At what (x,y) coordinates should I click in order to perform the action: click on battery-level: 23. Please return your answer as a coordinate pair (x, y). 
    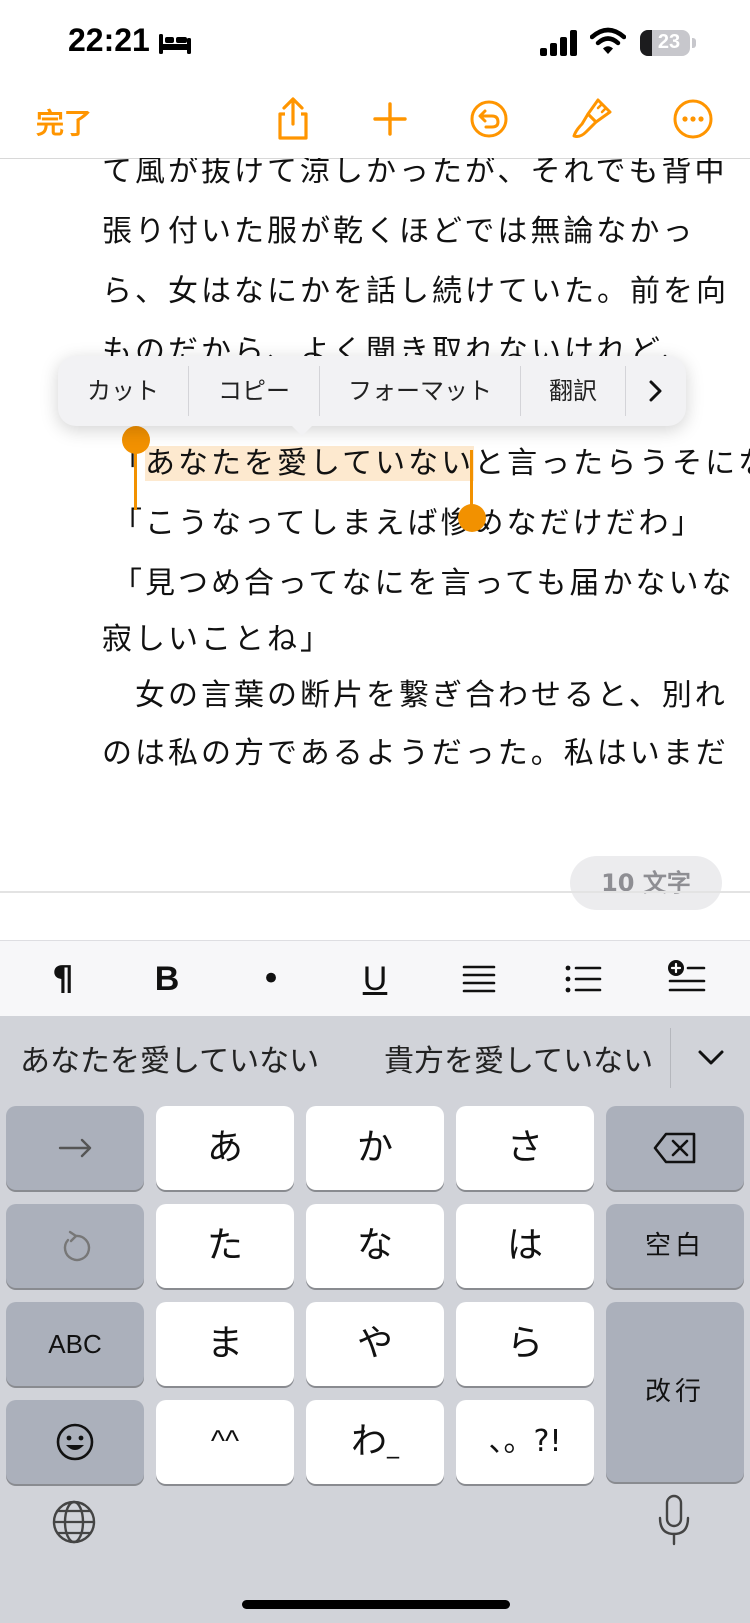
    Looking at the image, I should click on (669, 42).